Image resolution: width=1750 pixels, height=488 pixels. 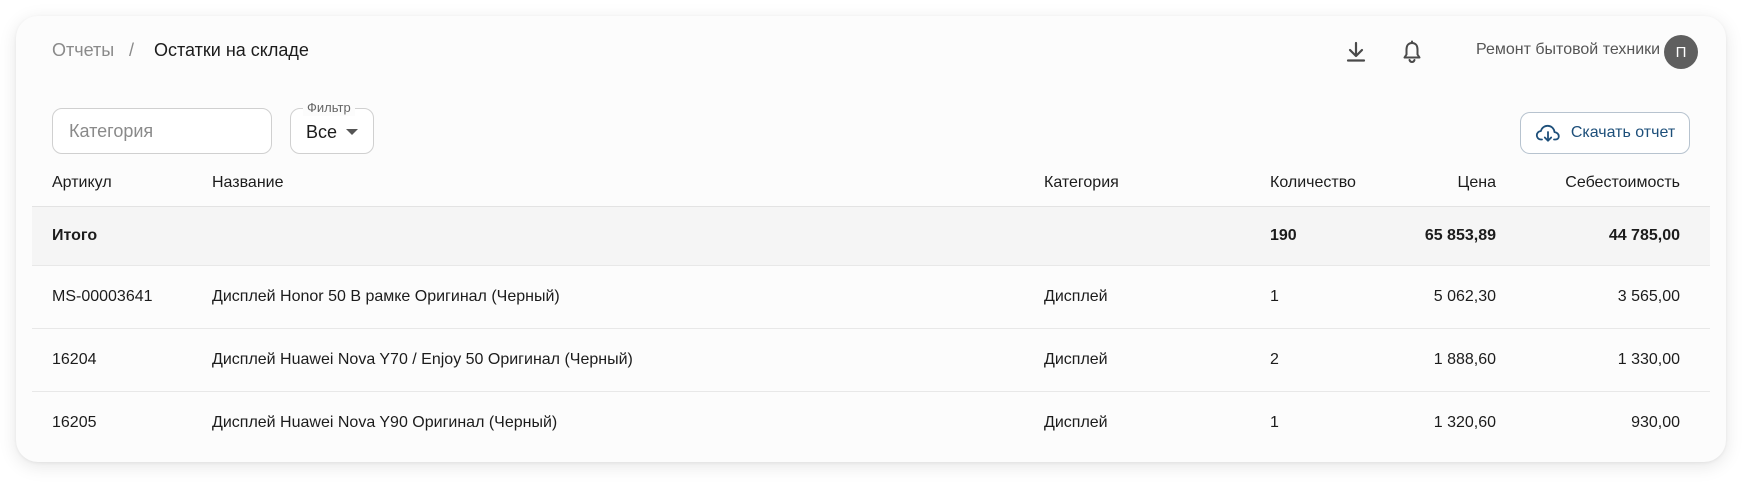 What do you see at coordinates (1464, 296) in the screenshot?
I see `row-price: 5 062,30` at bounding box center [1464, 296].